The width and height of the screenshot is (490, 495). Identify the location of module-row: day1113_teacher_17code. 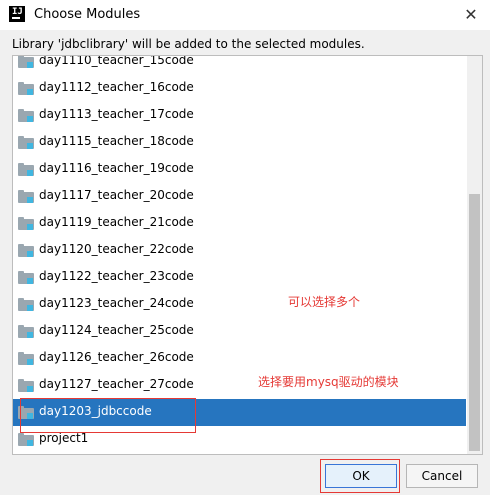
(239, 115).